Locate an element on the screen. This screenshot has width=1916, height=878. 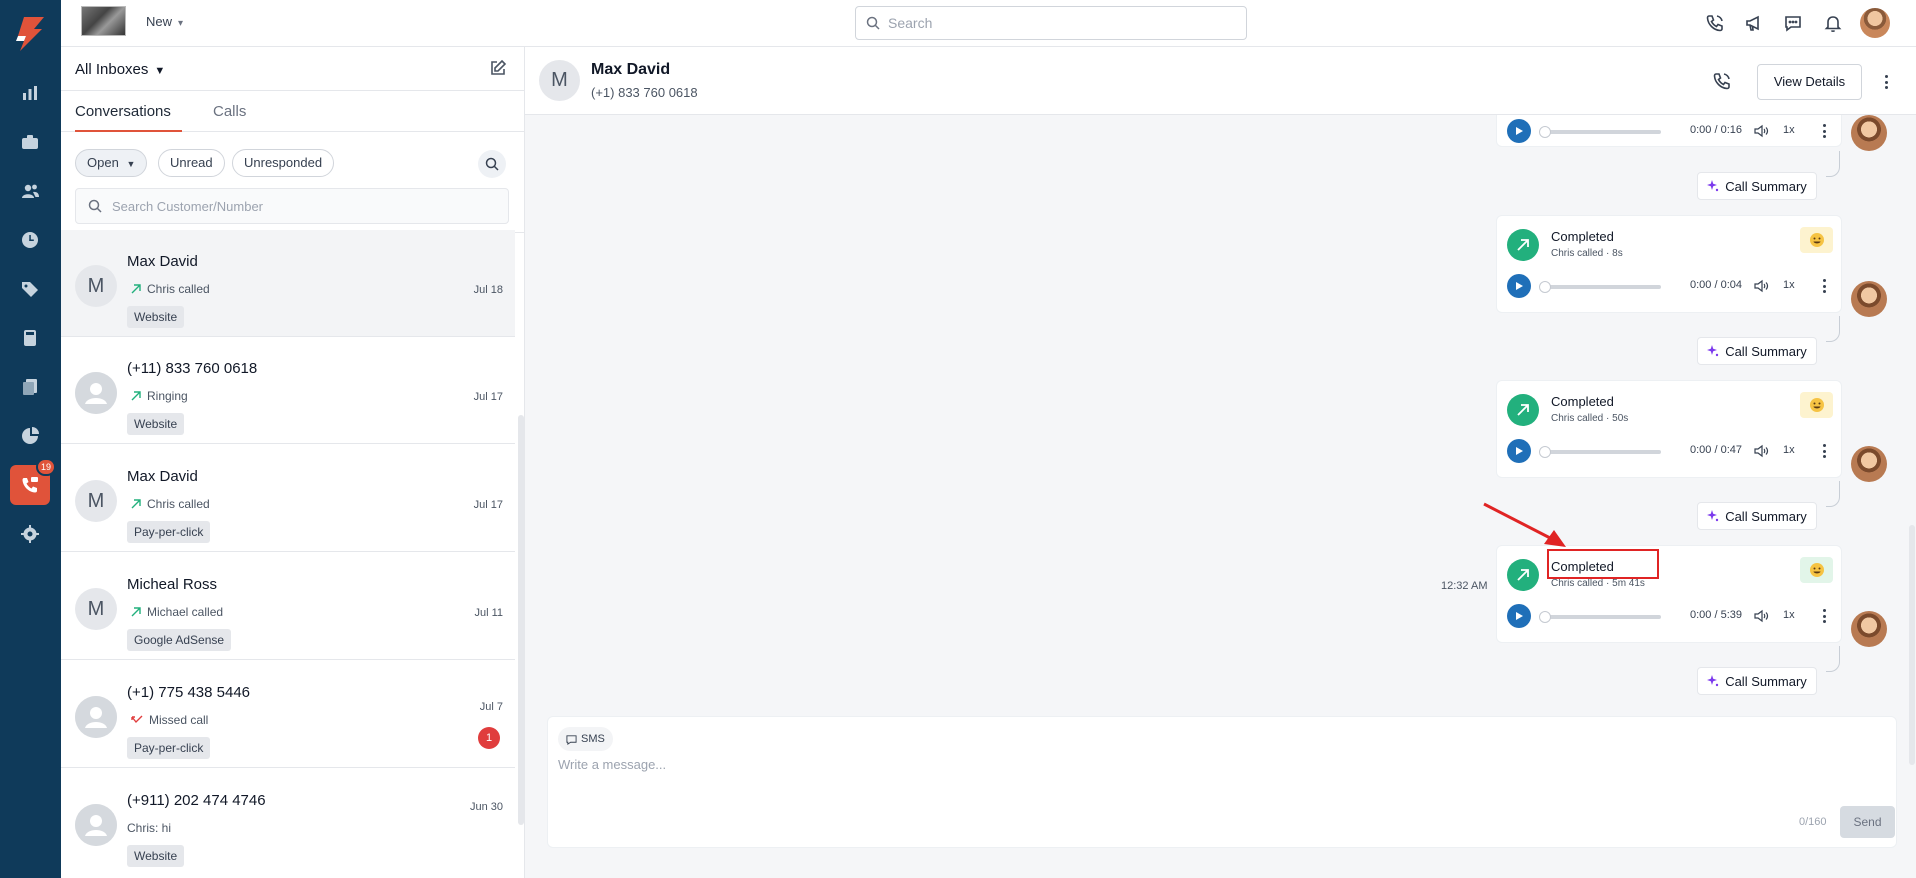
inbox-selector: All Inboxes ▼ is located at coordinates (120, 69).